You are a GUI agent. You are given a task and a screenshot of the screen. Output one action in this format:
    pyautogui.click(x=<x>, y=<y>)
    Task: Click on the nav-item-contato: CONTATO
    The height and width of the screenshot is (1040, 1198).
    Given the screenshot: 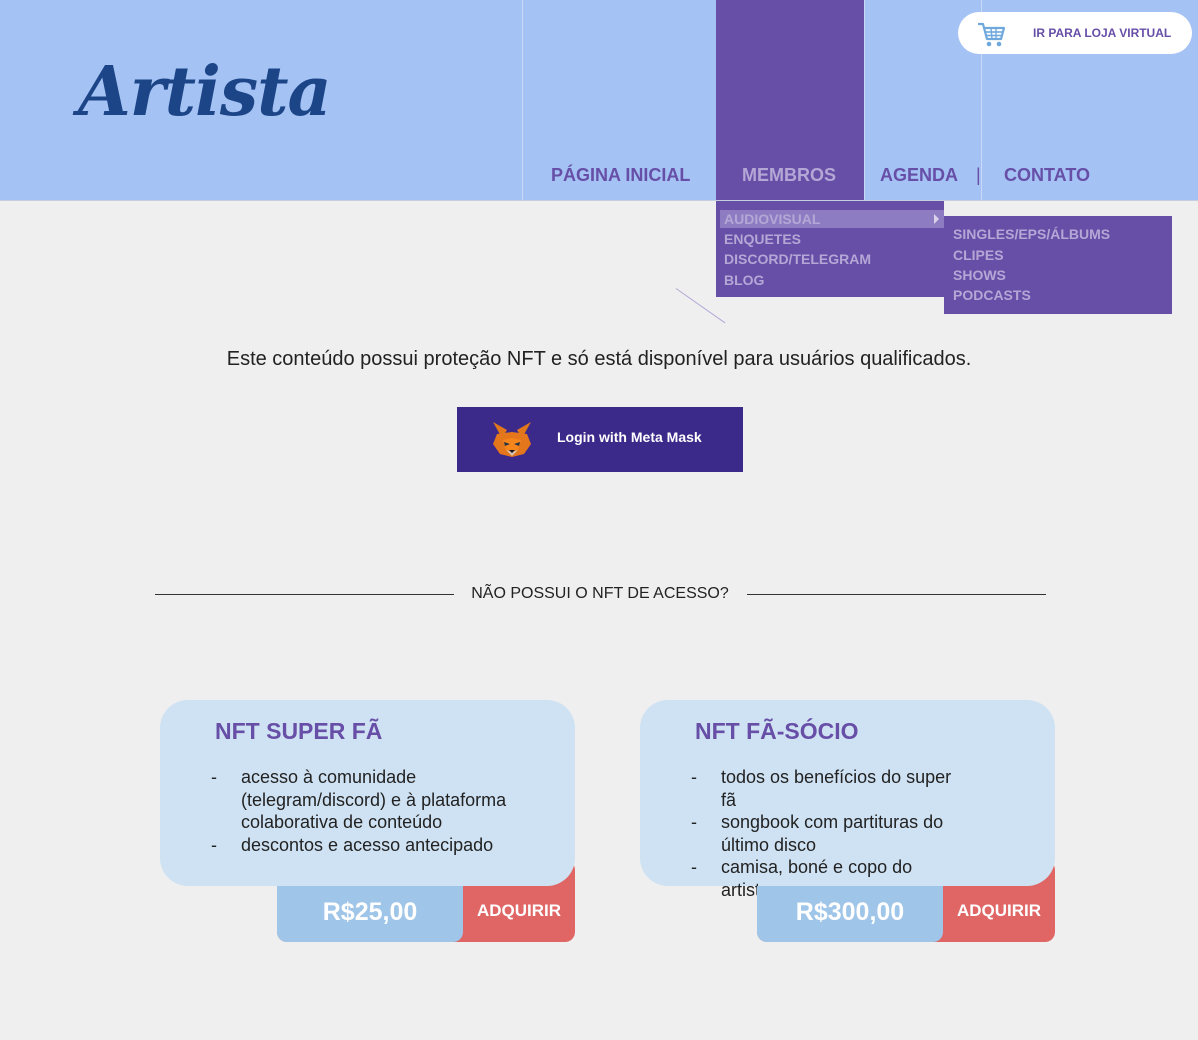 What is the action you would take?
    pyautogui.click(x=1047, y=175)
    